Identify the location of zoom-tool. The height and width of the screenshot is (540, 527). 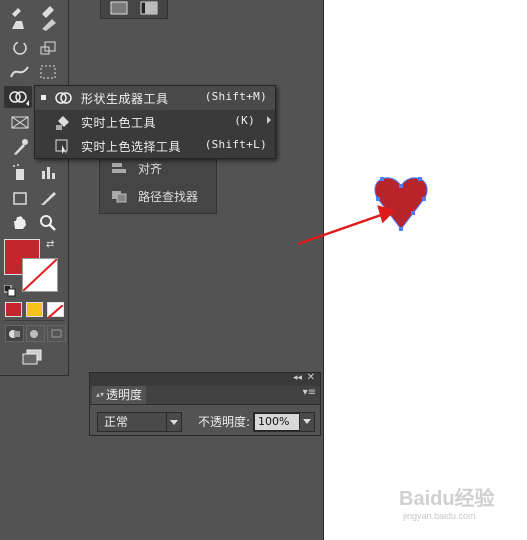
(48, 222).